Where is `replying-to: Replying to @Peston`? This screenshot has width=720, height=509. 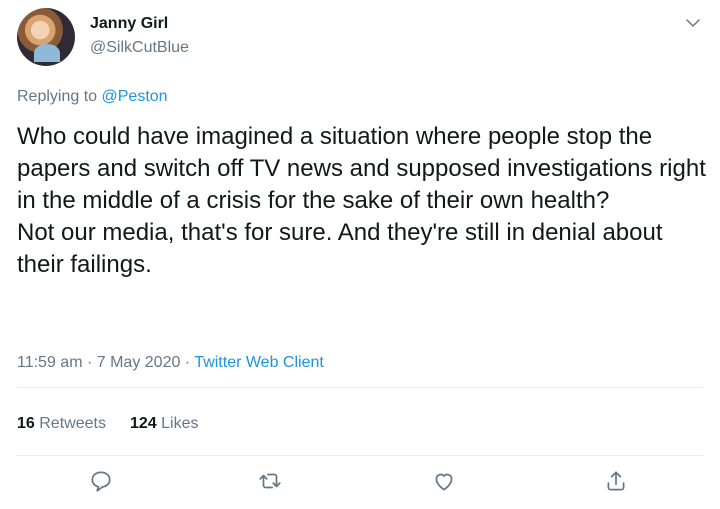 replying-to: Replying to @Peston is located at coordinates (92, 97).